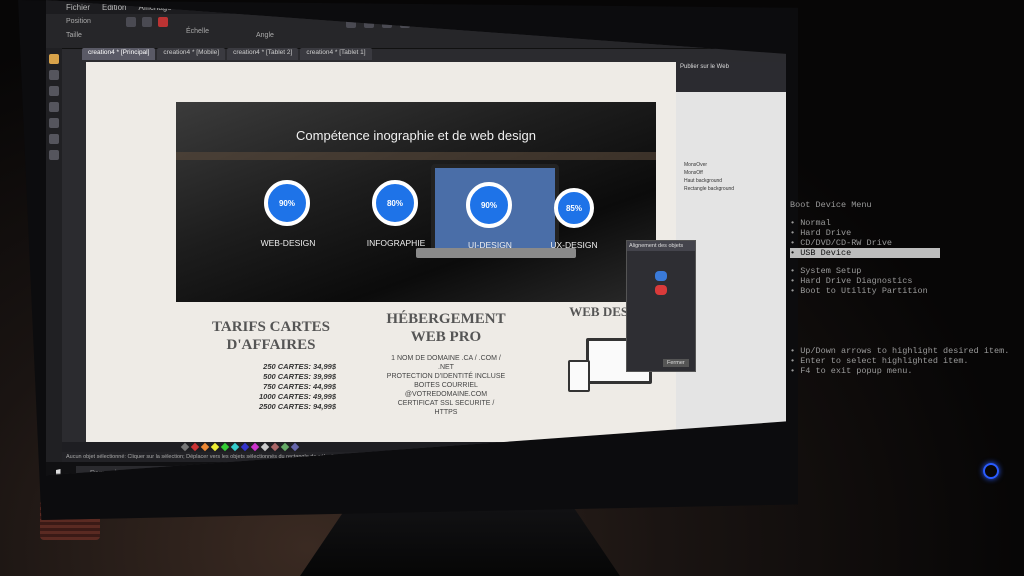  I want to click on boot-item-label: Hard Drive, so click(826, 233).